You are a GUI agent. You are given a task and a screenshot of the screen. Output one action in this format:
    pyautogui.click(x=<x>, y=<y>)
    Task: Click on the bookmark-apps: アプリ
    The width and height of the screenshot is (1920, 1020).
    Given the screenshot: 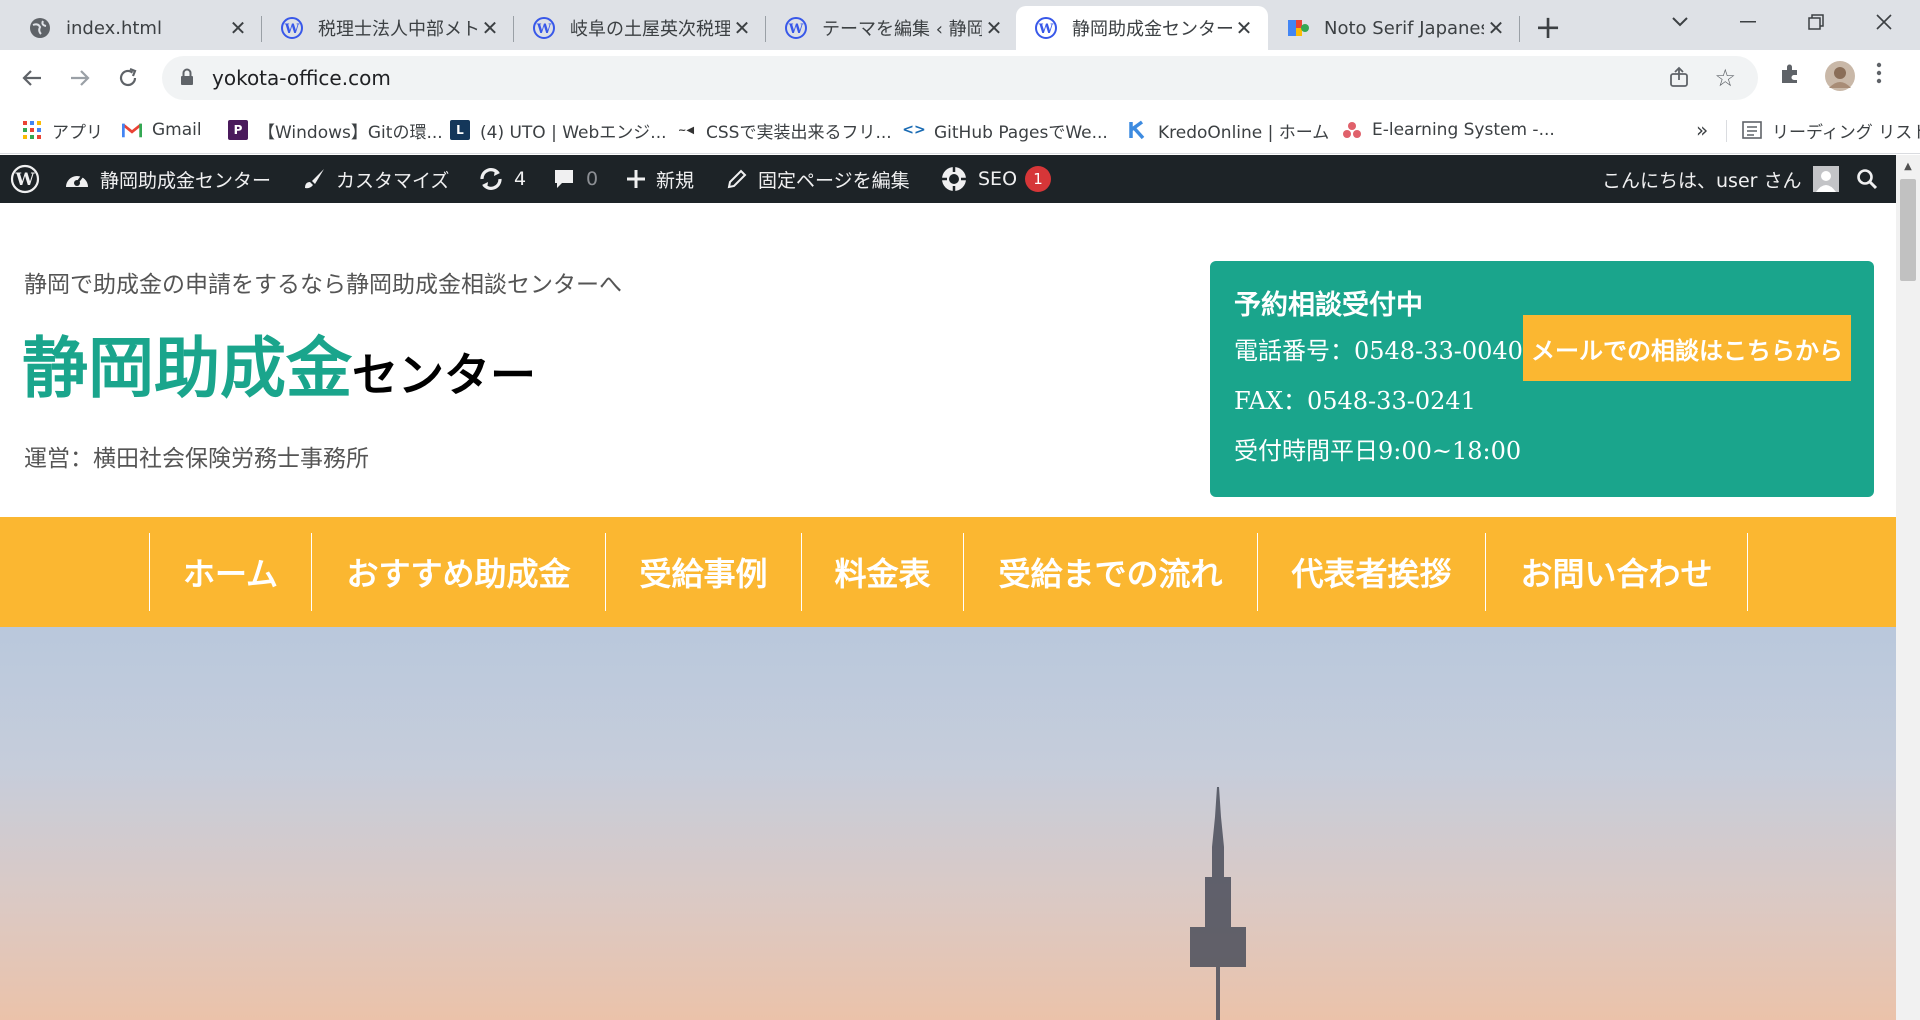 What is the action you would take?
    pyautogui.click(x=62, y=130)
    